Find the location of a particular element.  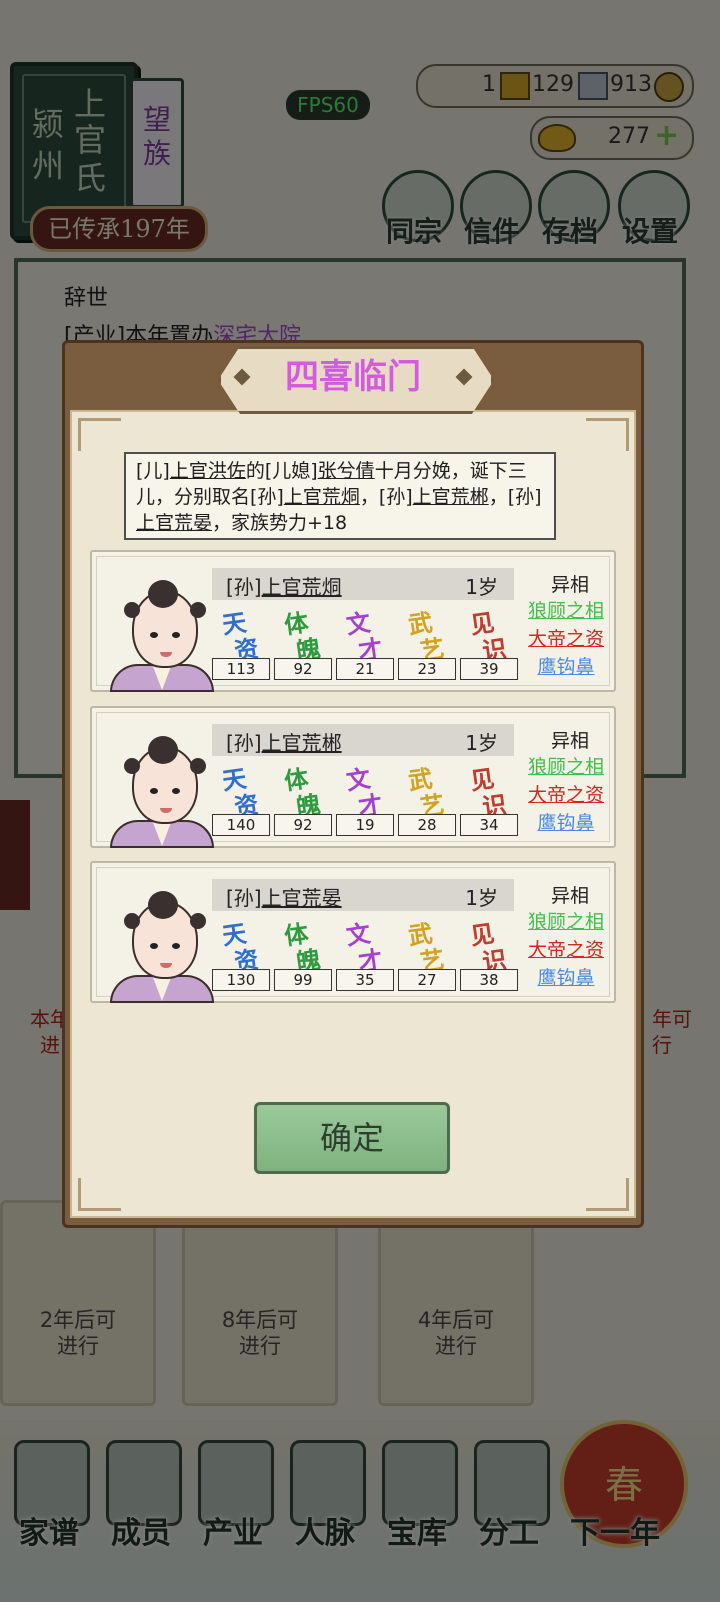

stat-value-0: 113 is located at coordinates (241, 669).